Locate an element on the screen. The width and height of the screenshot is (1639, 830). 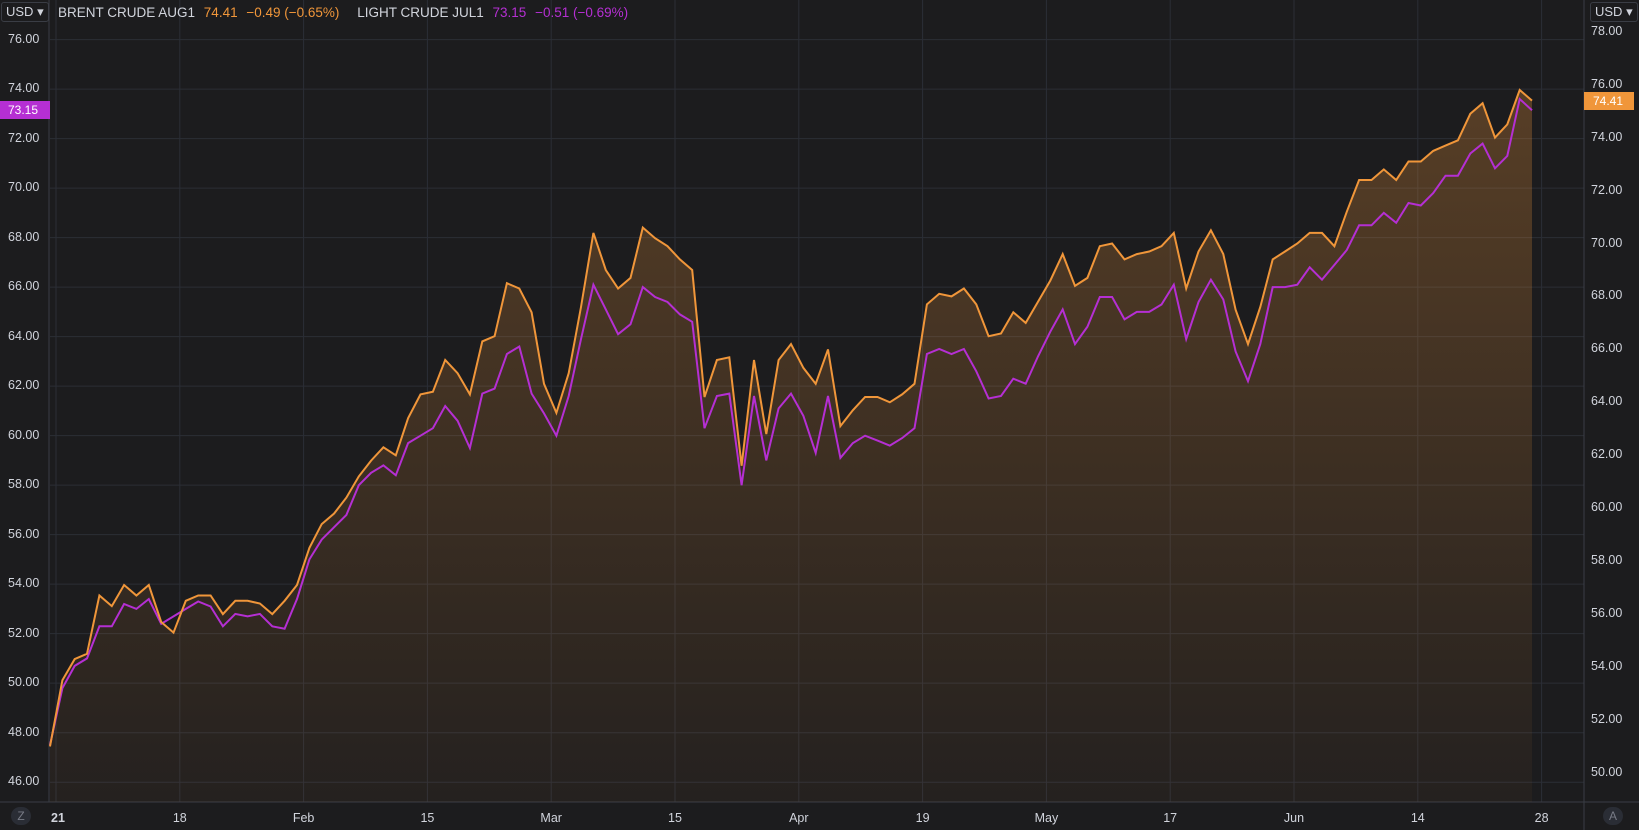
right-currency-button: USD ▾ is located at coordinates (1614, 12).